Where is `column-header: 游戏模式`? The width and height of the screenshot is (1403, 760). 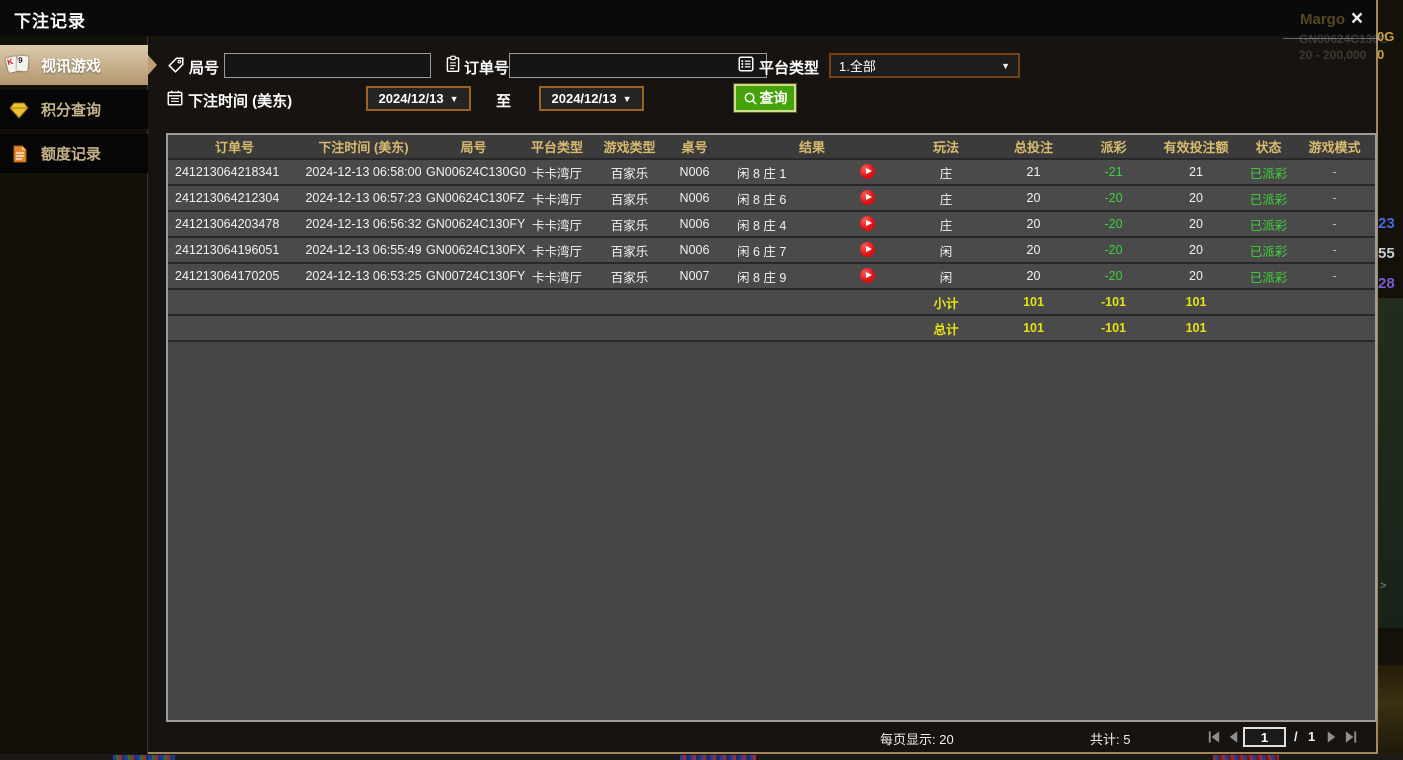 column-header: 游戏模式 is located at coordinates (1334, 147).